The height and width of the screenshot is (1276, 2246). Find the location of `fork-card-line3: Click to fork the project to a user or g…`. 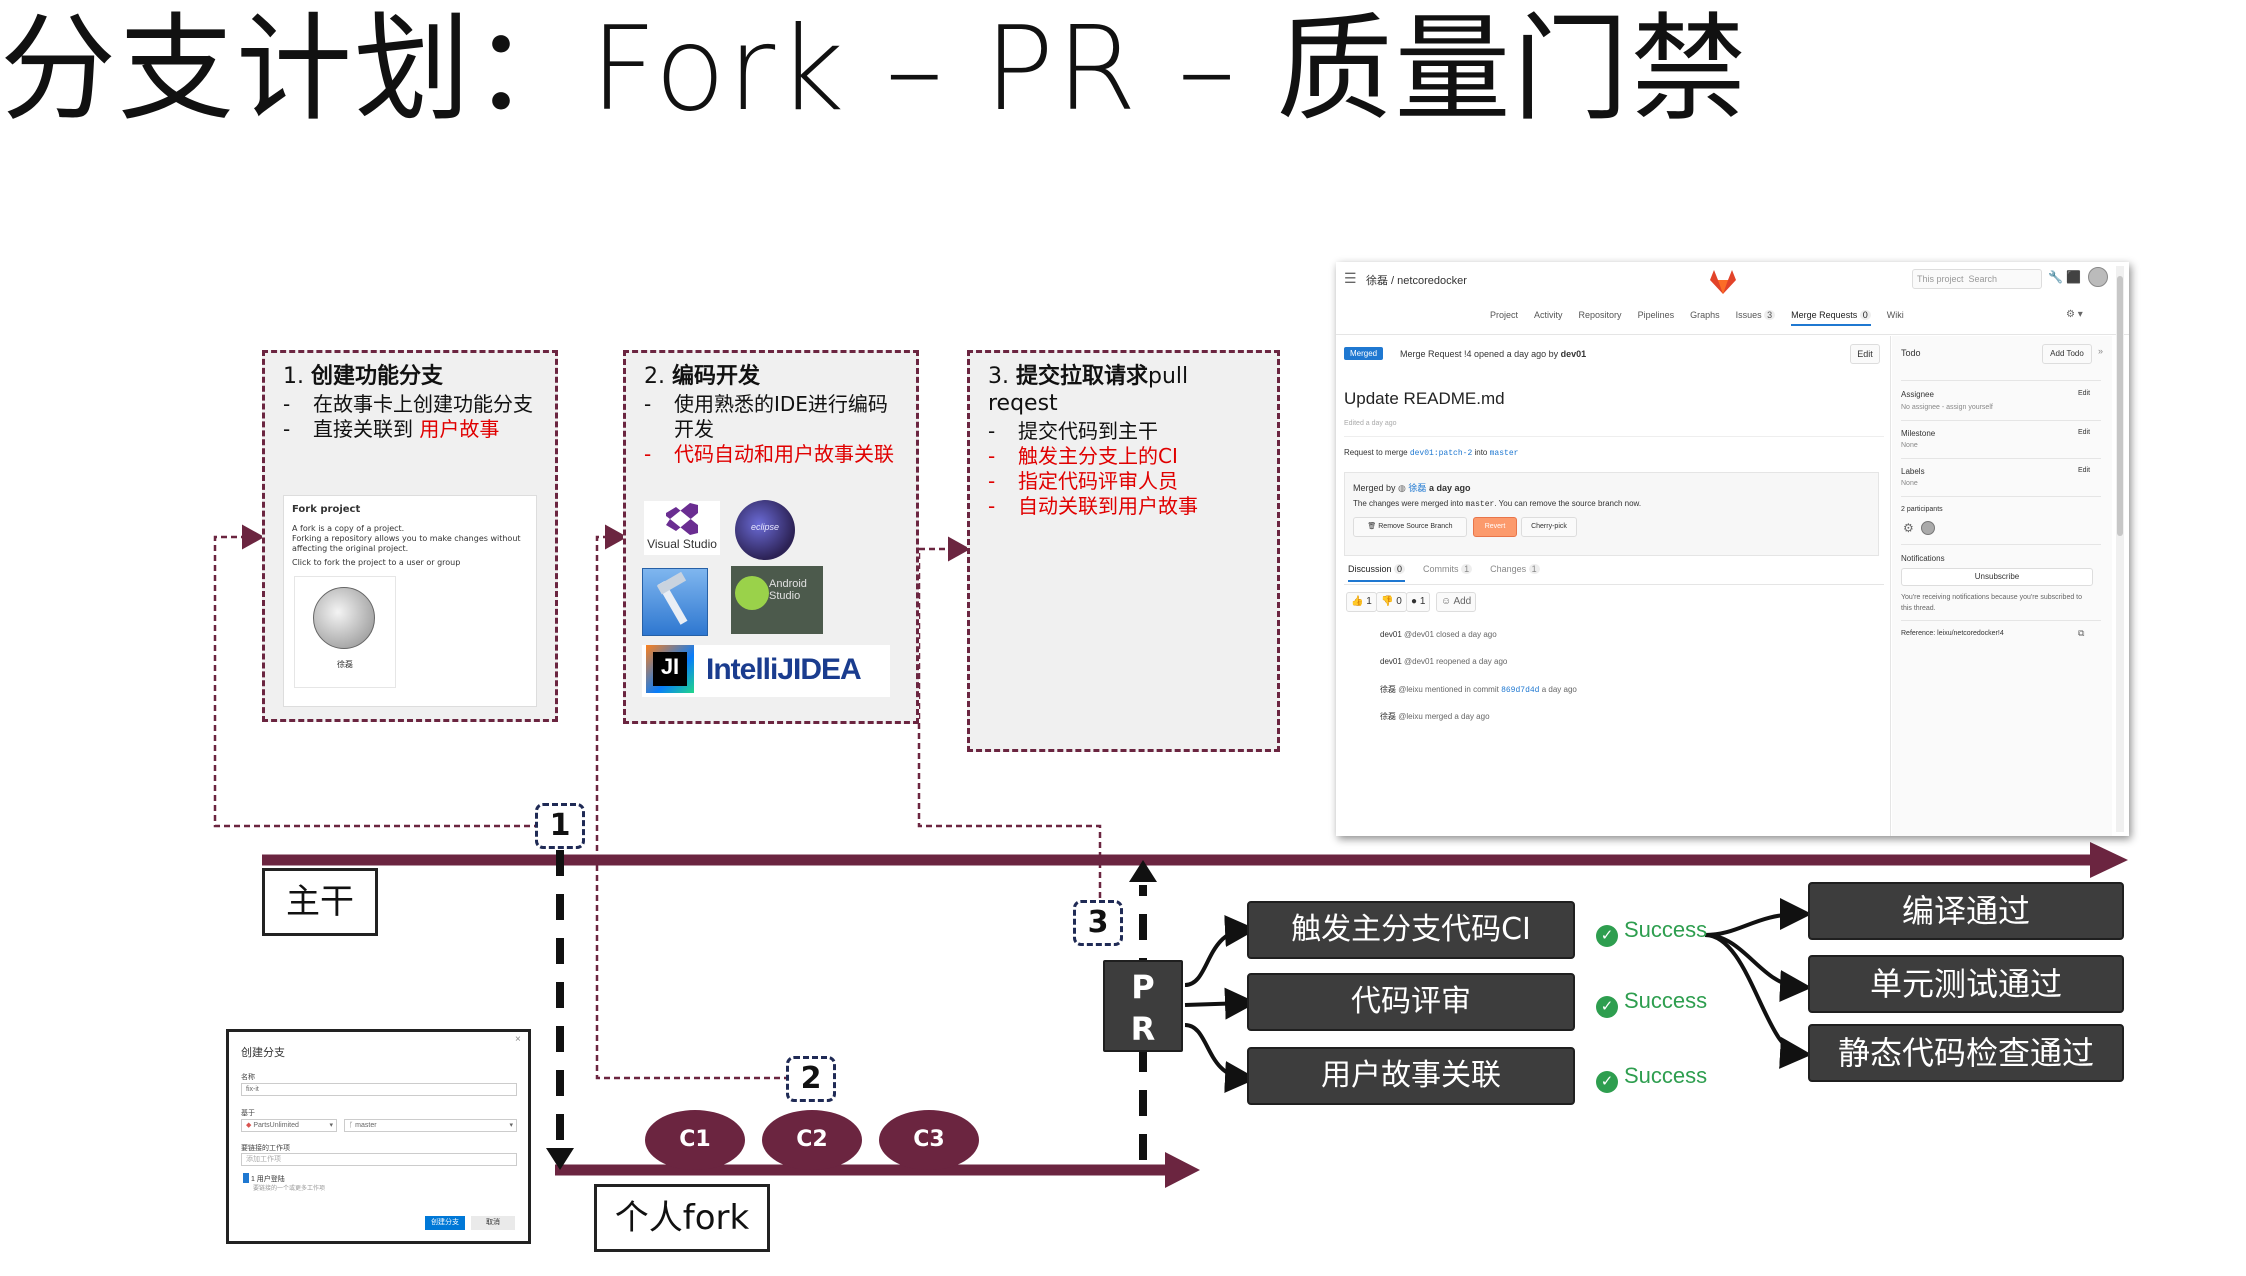

fork-card-line3: Click to fork the project to a user or g… is located at coordinates (376, 562).